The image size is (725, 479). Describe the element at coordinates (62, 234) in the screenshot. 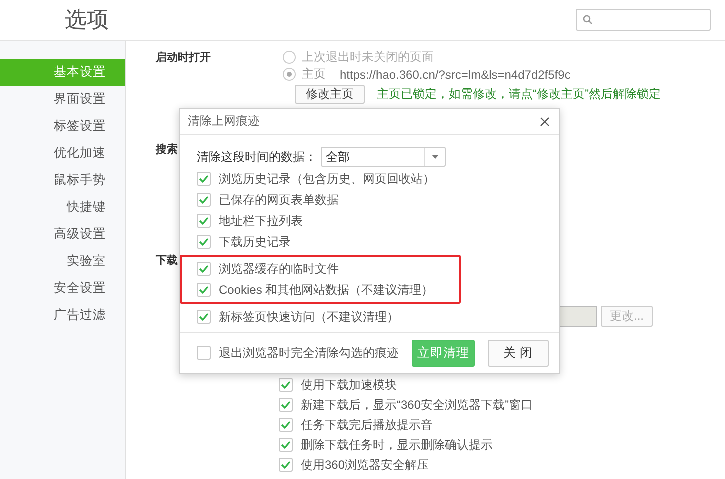

I see `sidebar-item: 高级设置` at that location.